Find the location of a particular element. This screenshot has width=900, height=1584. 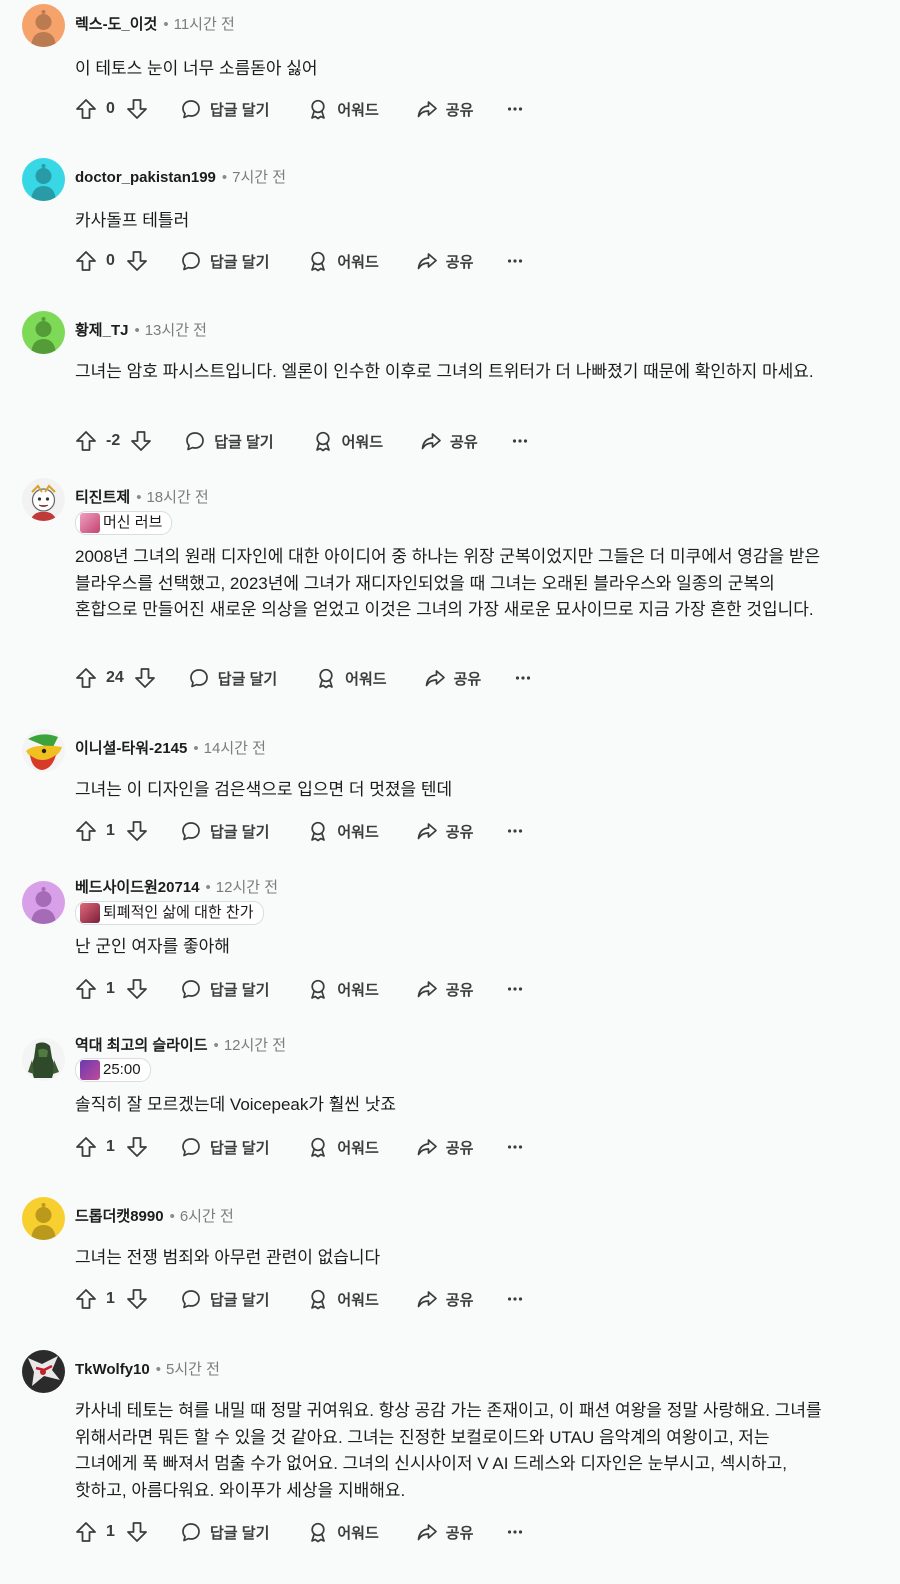

downvote-icon is located at coordinates (137, 1532).